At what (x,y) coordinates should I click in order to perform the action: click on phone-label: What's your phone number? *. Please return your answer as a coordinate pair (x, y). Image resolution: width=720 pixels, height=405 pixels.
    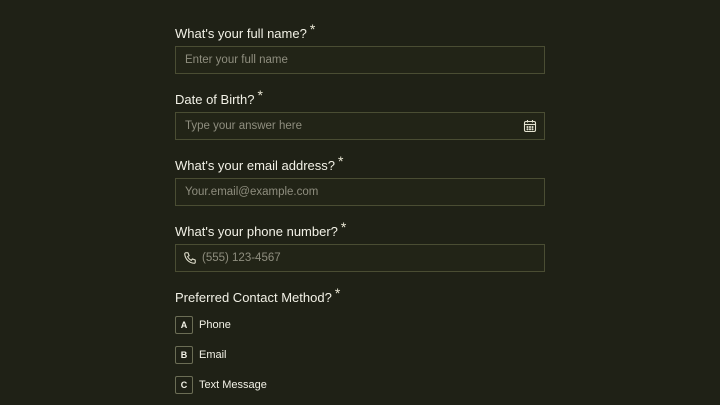
    Looking at the image, I should click on (360, 229).